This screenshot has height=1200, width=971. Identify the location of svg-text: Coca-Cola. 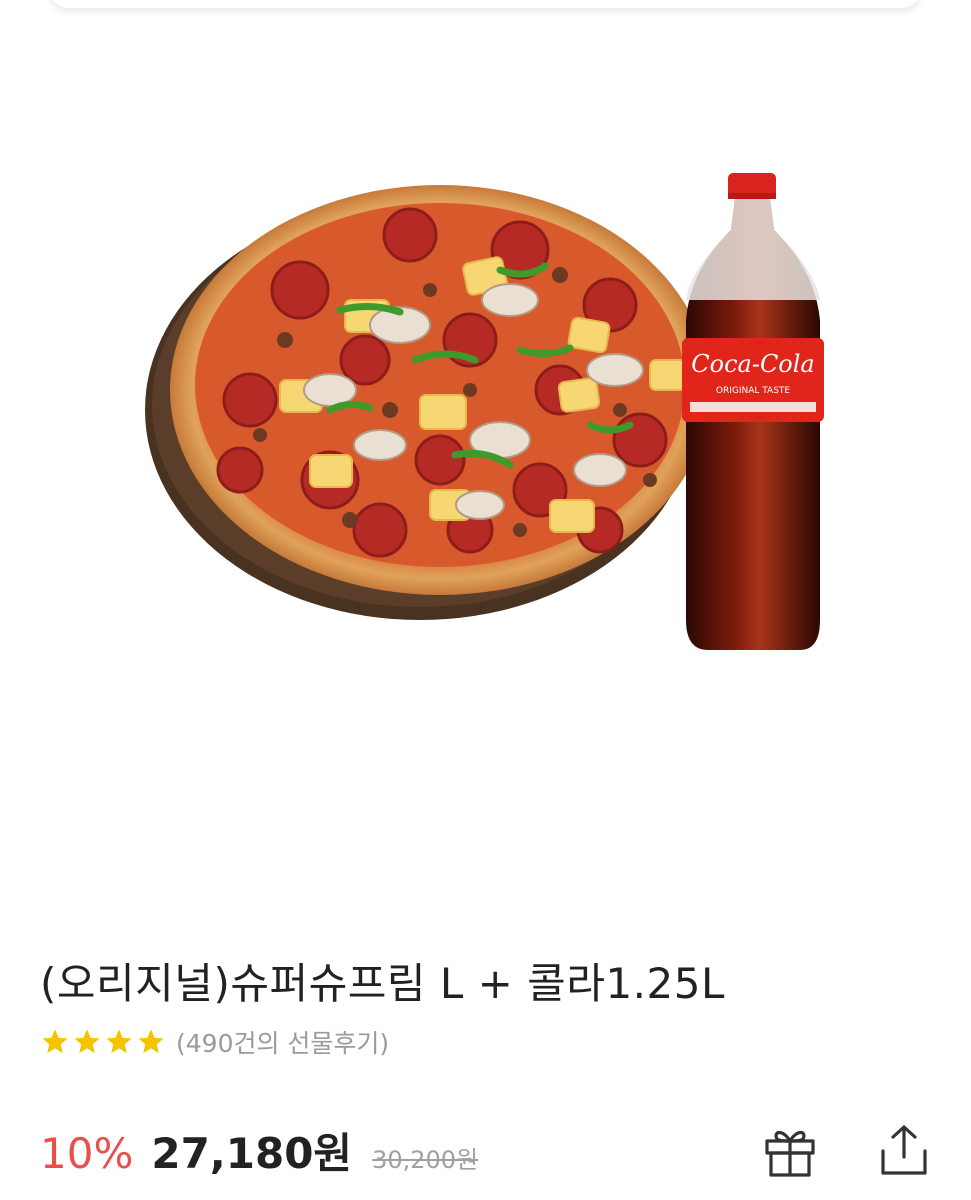
(752, 364).